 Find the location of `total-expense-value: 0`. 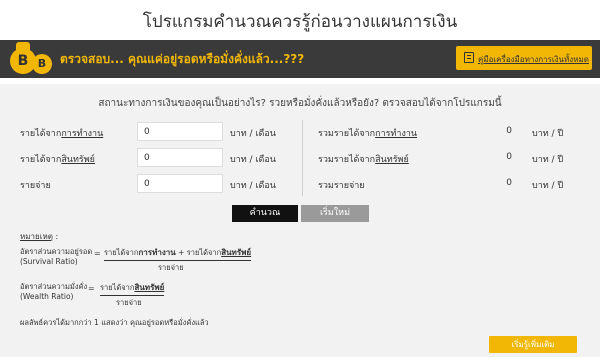

total-expense-value: 0 is located at coordinates (509, 183).